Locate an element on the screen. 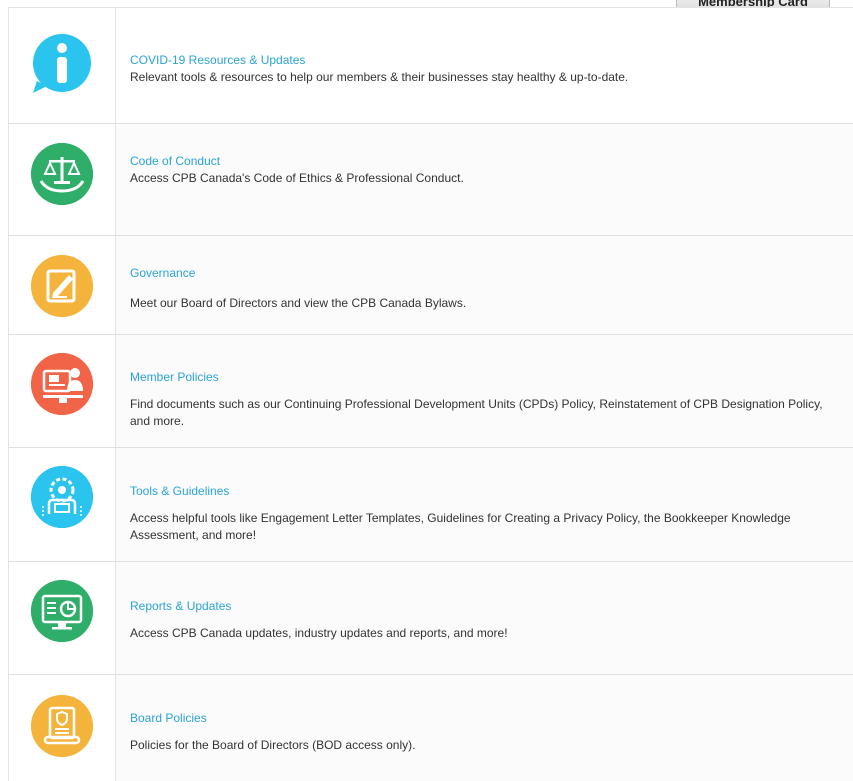 This screenshot has width=853, height=781. info-bubble-icon is located at coordinates (62, 64).